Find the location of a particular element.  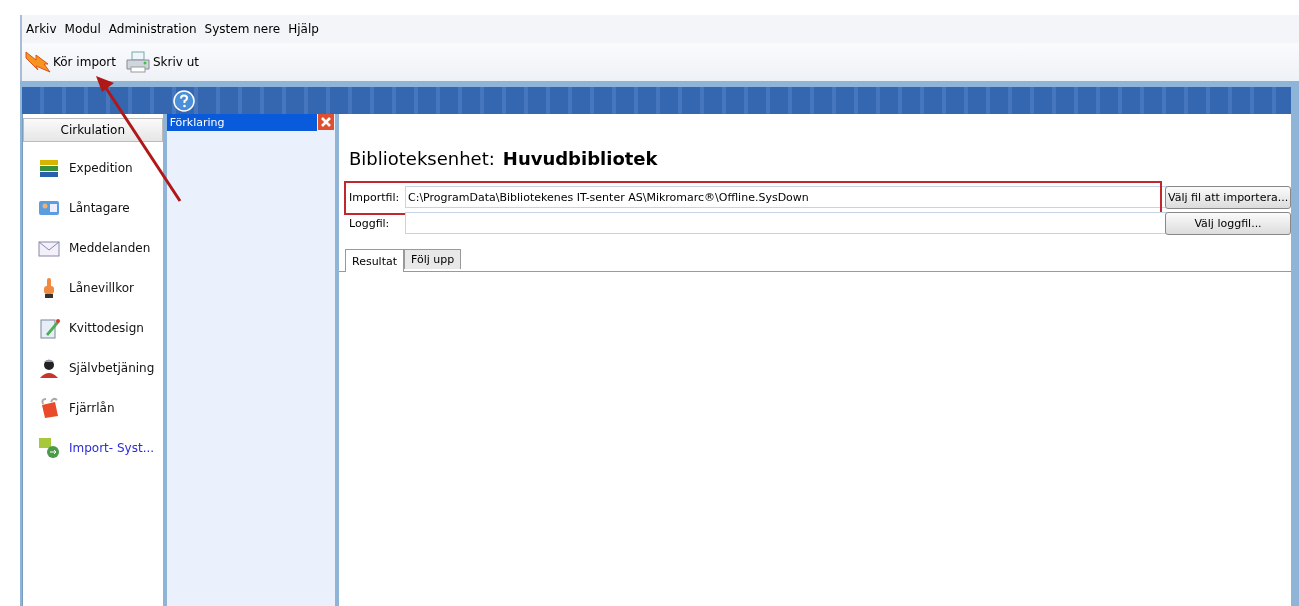

menu-item: Hjälp is located at coordinates (303, 29).